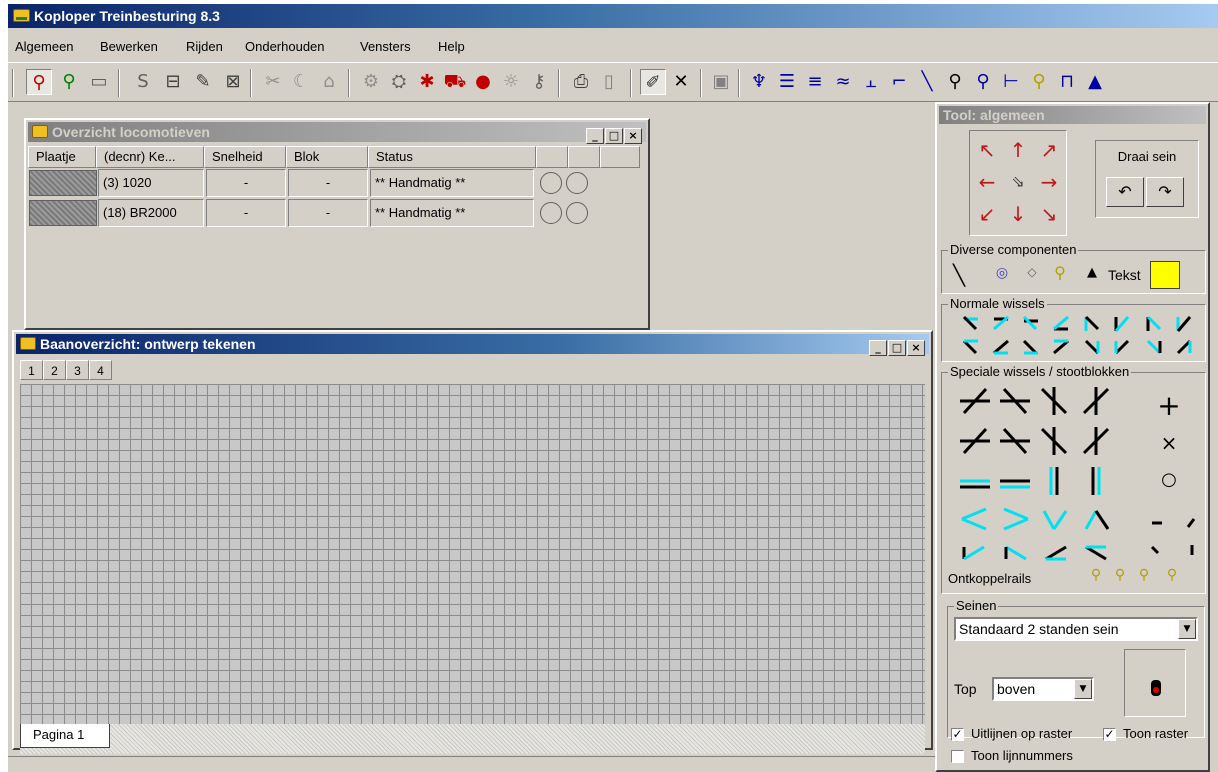 The height and width of the screenshot is (772, 1218). What do you see at coordinates (957, 756) in the screenshot?
I see `line-numbers-checkbox` at bounding box center [957, 756].